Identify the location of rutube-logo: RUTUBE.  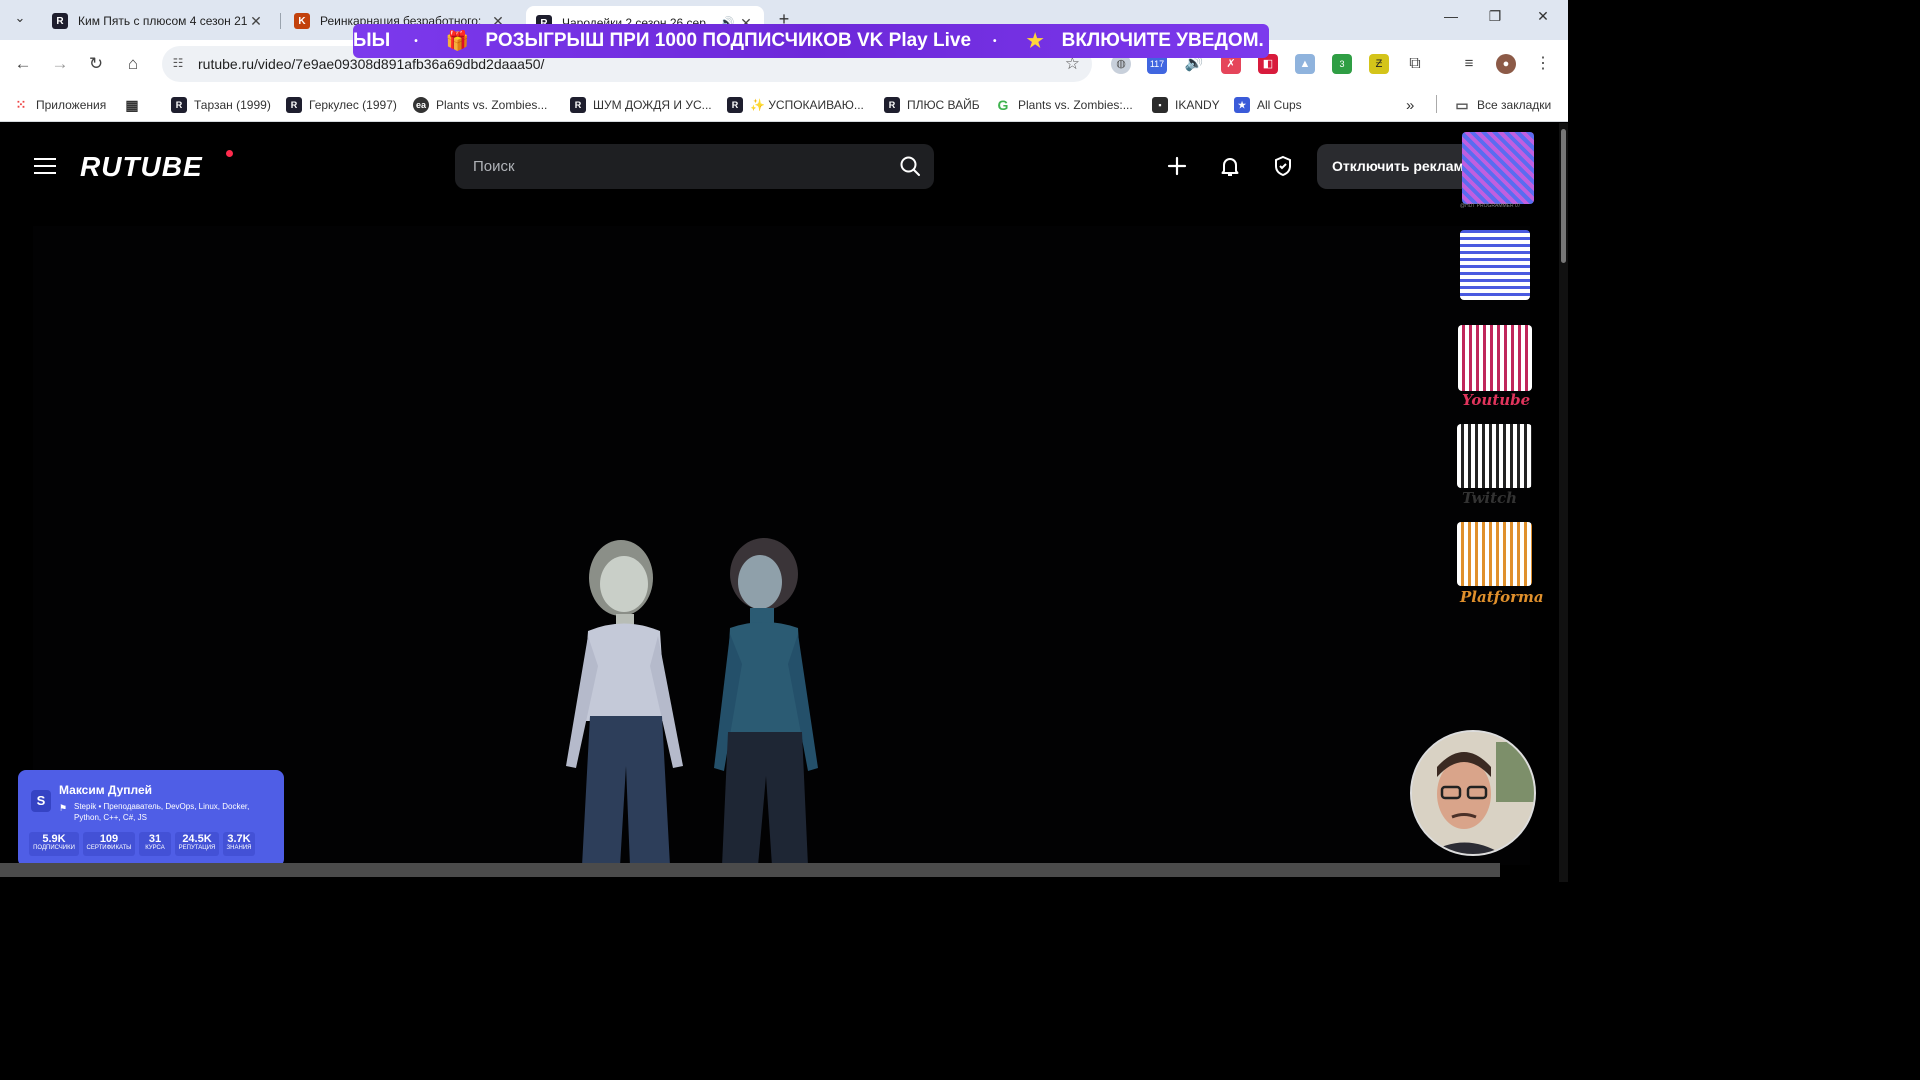
(141, 167).